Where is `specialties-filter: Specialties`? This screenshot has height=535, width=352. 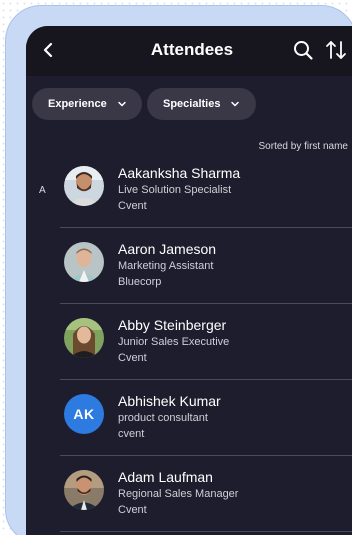
specialties-filter: Specialties is located at coordinates (201, 104).